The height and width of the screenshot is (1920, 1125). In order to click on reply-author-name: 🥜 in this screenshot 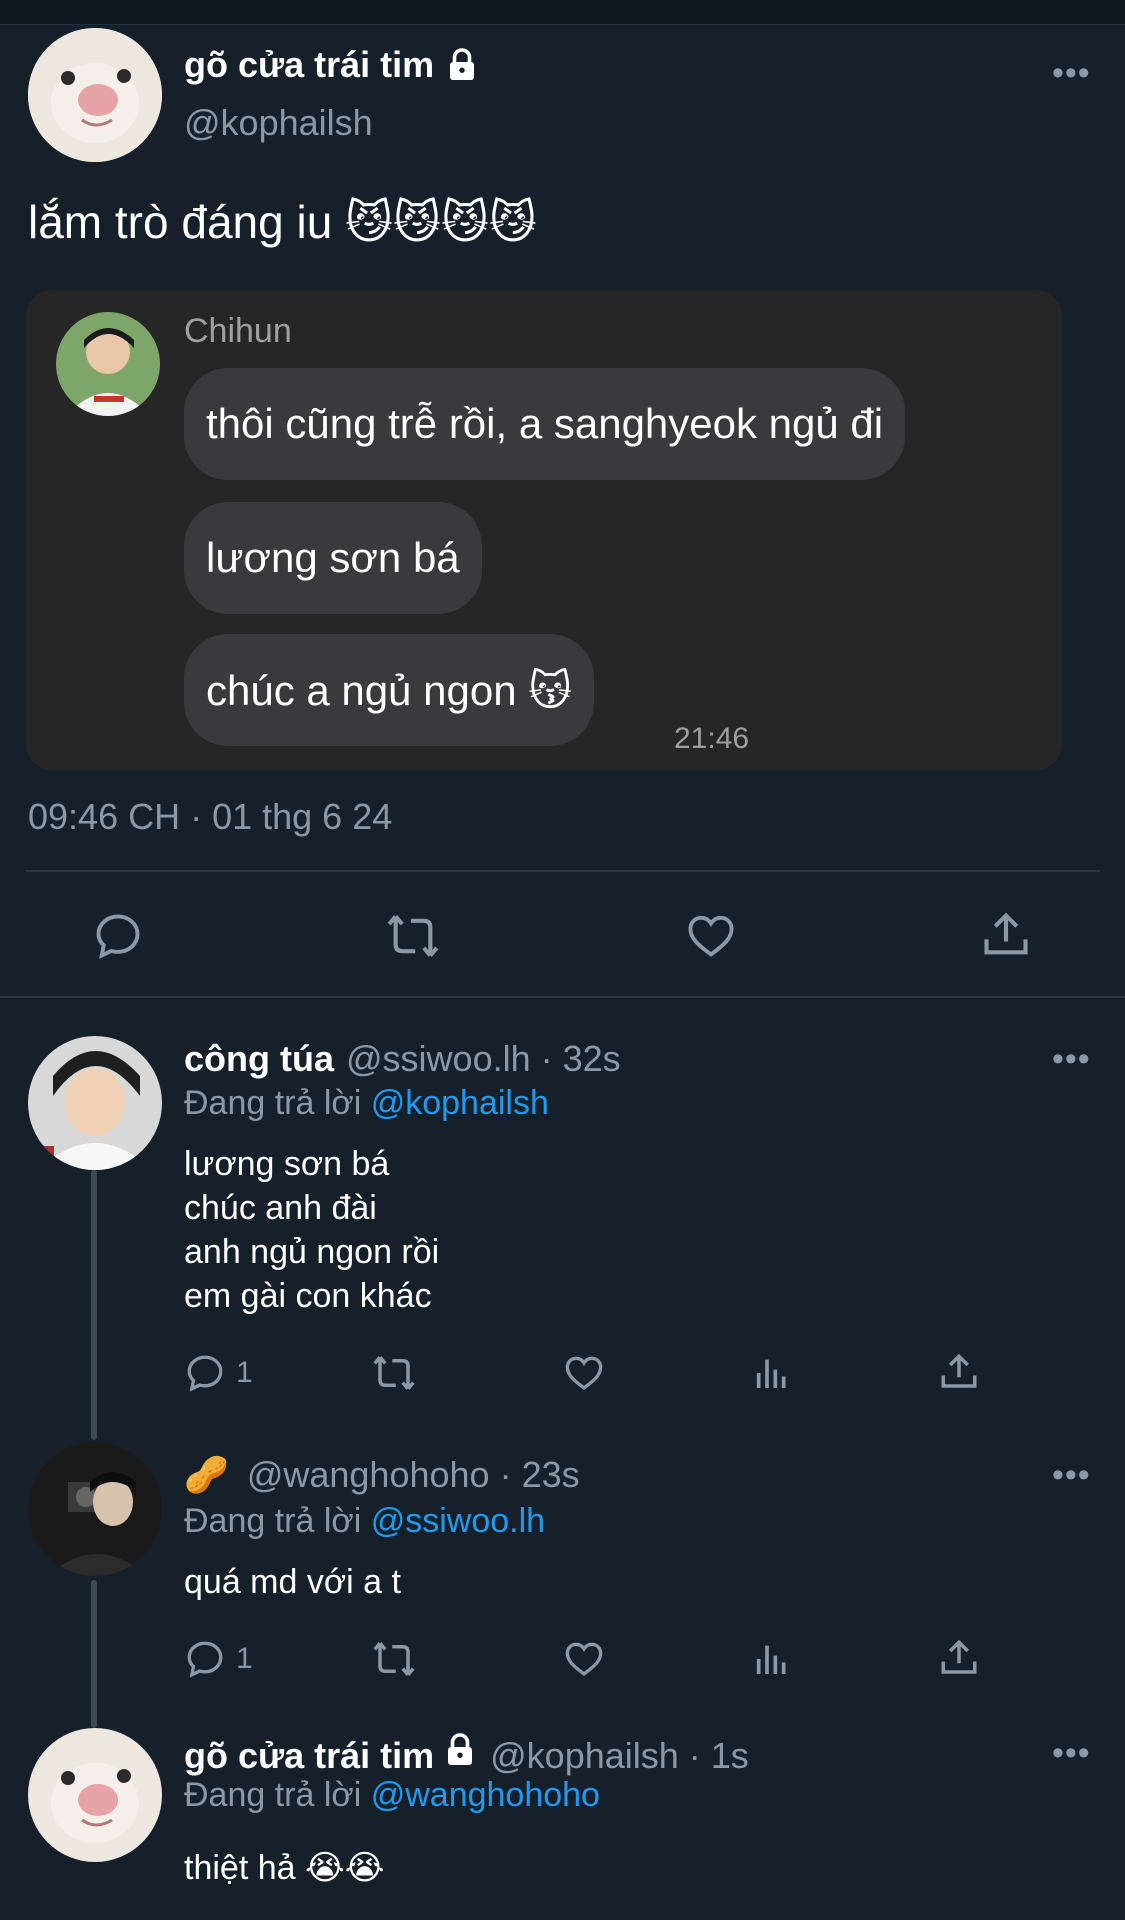, I will do `click(206, 1475)`.